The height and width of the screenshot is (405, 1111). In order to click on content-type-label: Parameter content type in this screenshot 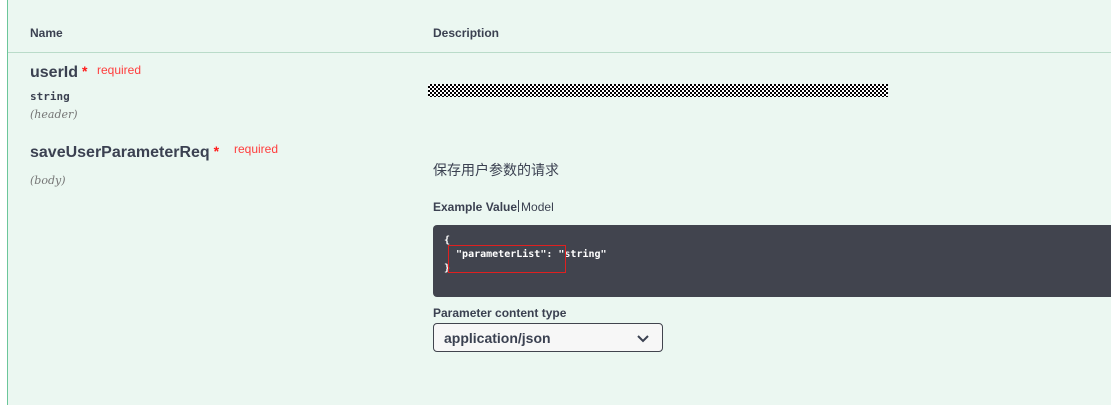, I will do `click(500, 313)`.